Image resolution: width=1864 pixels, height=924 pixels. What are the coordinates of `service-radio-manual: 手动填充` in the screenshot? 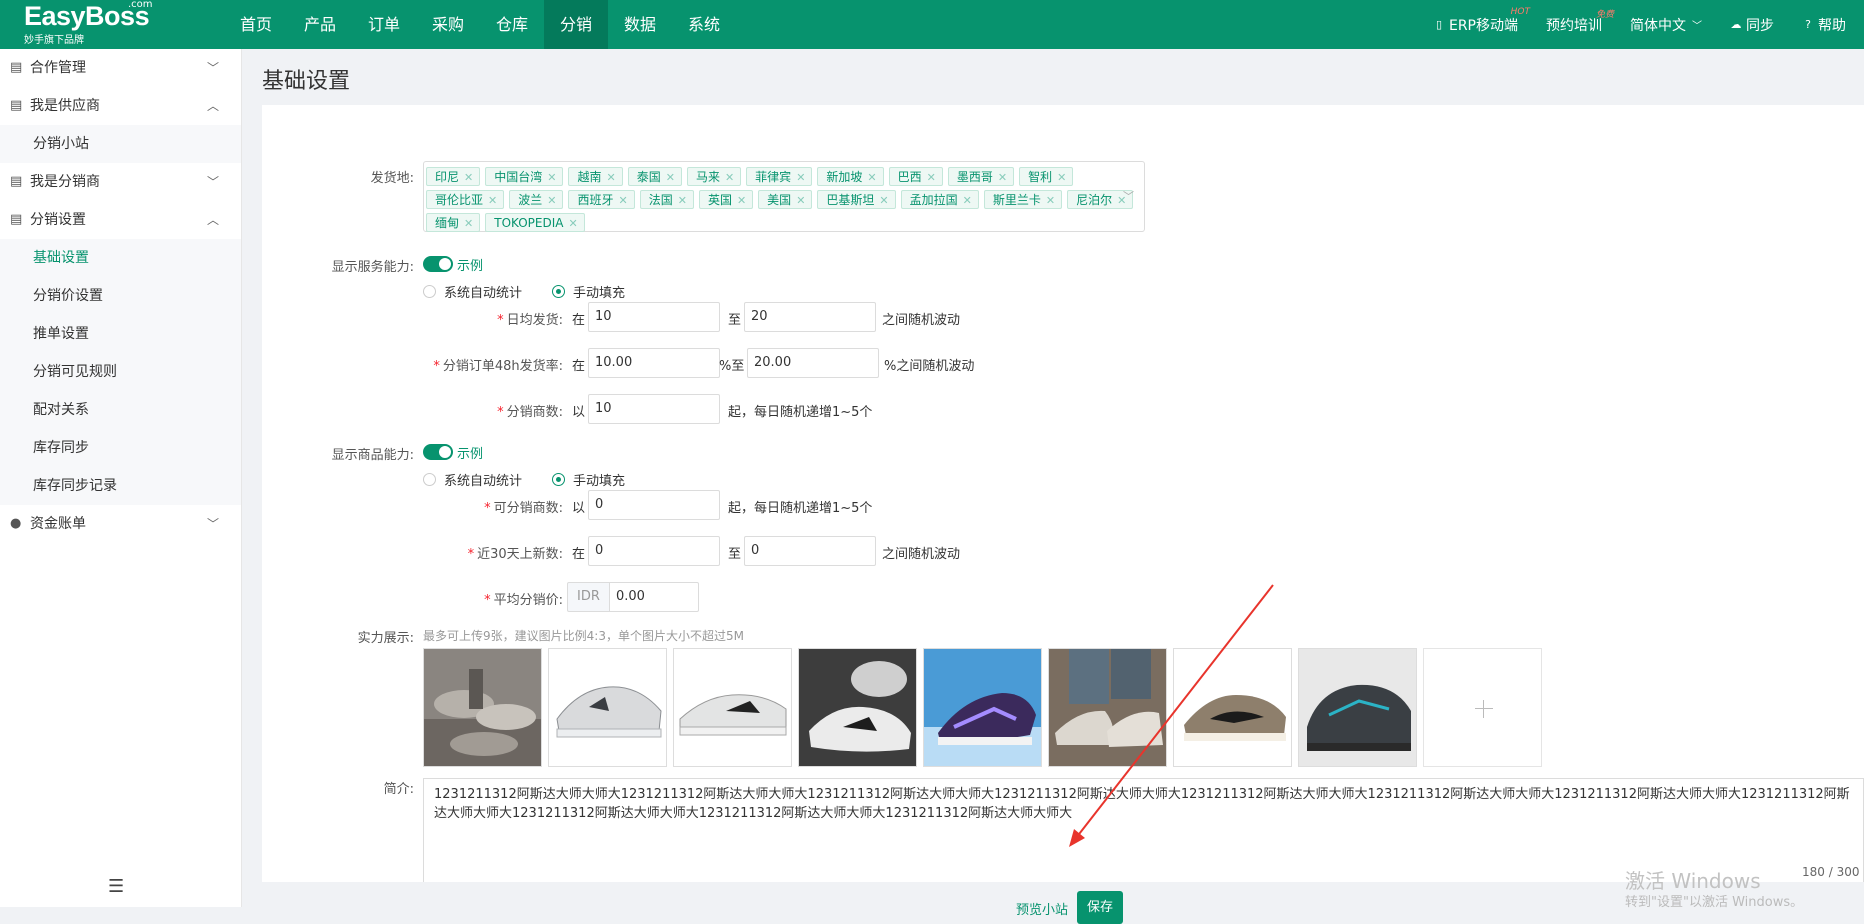 It's located at (588, 291).